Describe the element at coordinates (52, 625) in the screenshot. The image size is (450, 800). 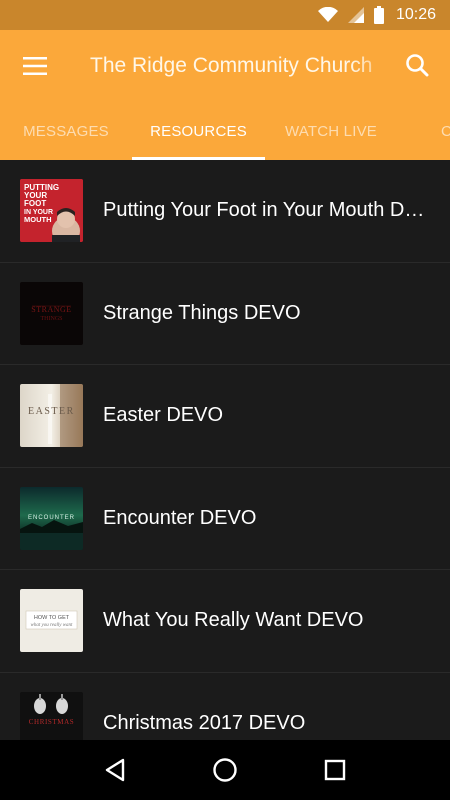
I see `svg-text: what you really want` at that location.